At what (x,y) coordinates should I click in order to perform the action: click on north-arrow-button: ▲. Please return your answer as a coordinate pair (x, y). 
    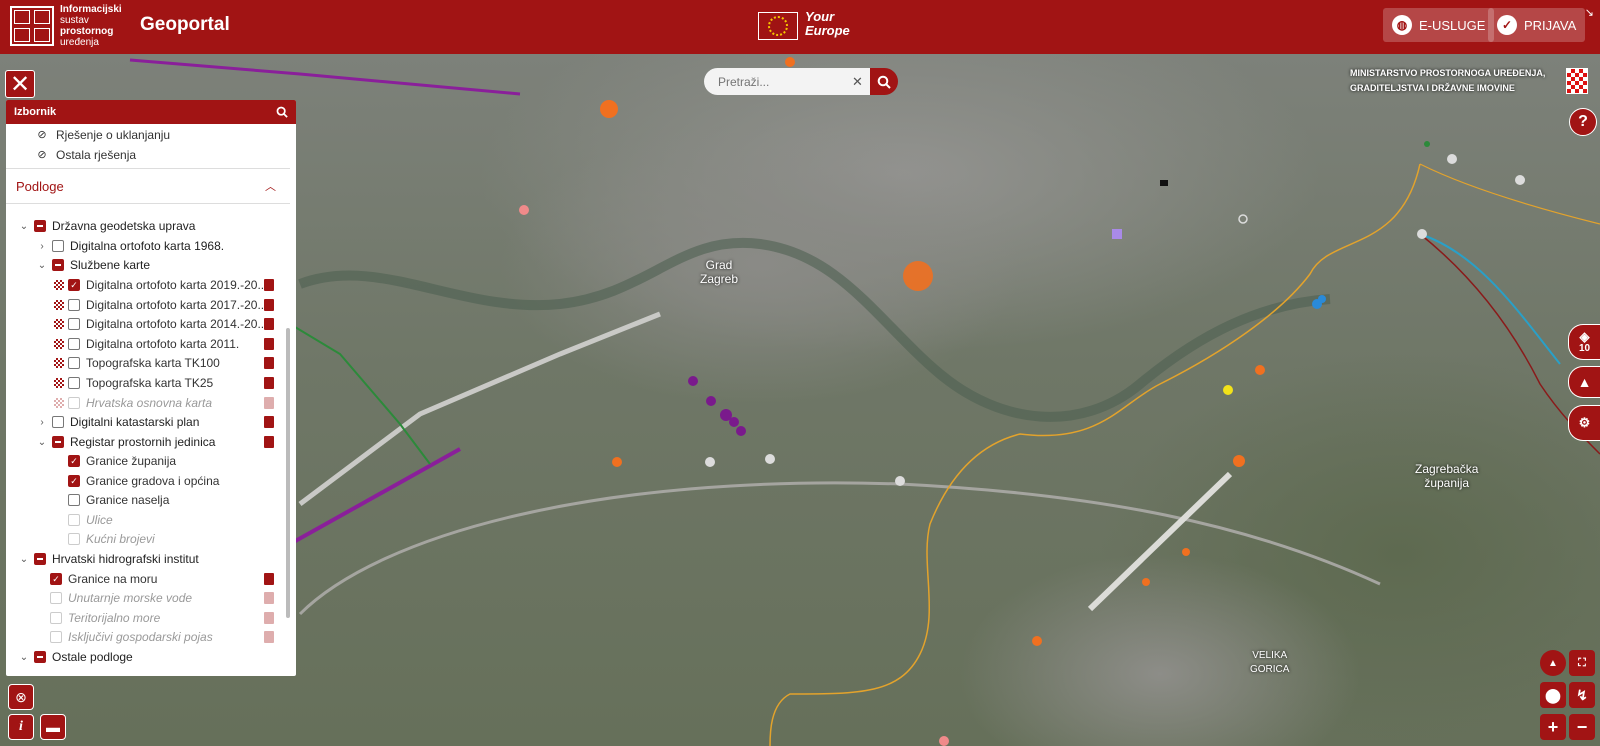
    Looking at the image, I should click on (1553, 663).